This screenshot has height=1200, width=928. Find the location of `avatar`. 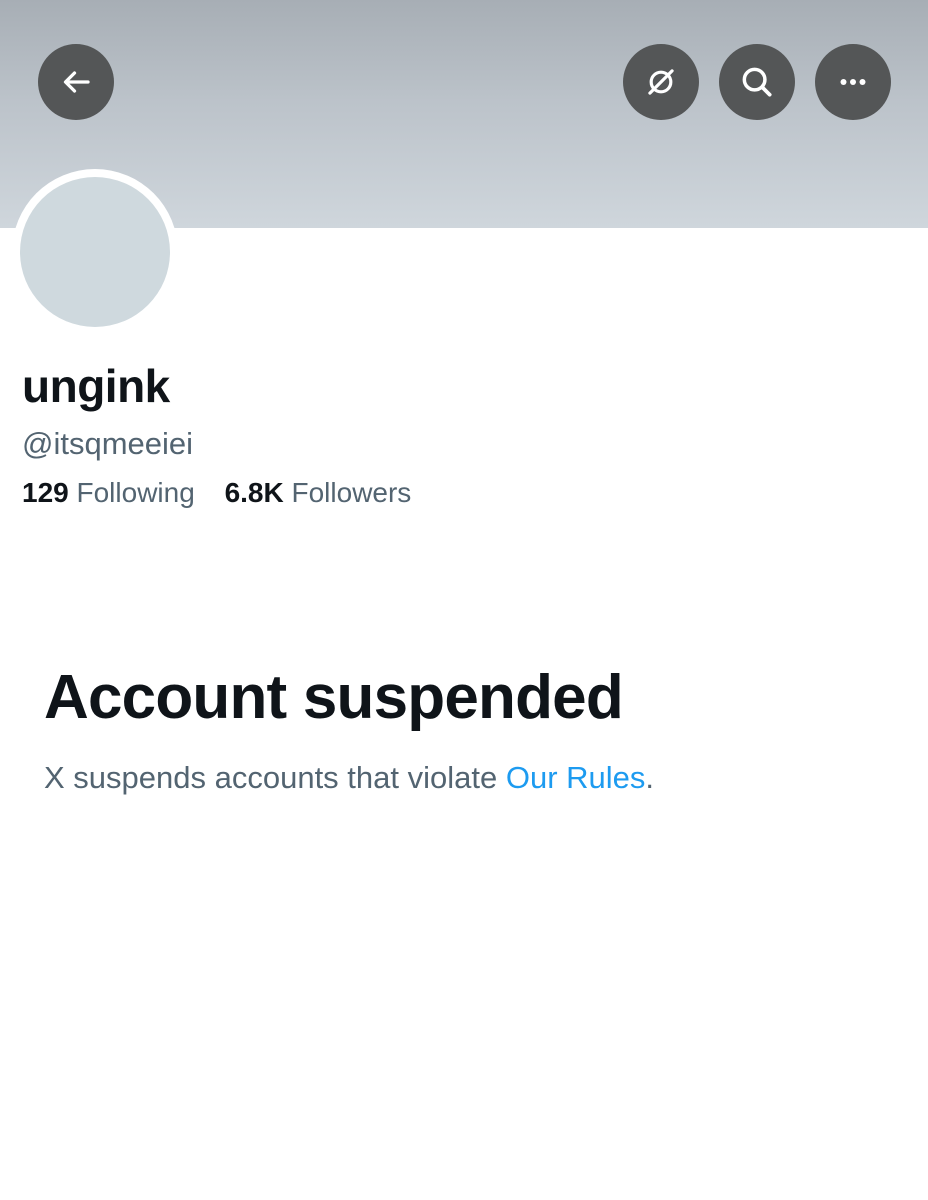

avatar is located at coordinates (95, 252).